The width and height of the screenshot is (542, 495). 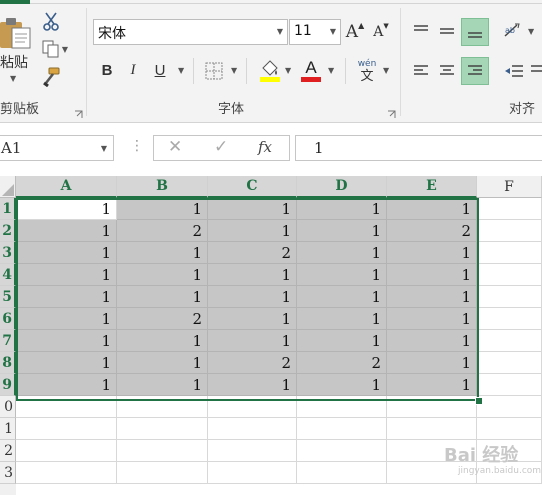 I want to click on cell-e8: 1, so click(x=432, y=363).